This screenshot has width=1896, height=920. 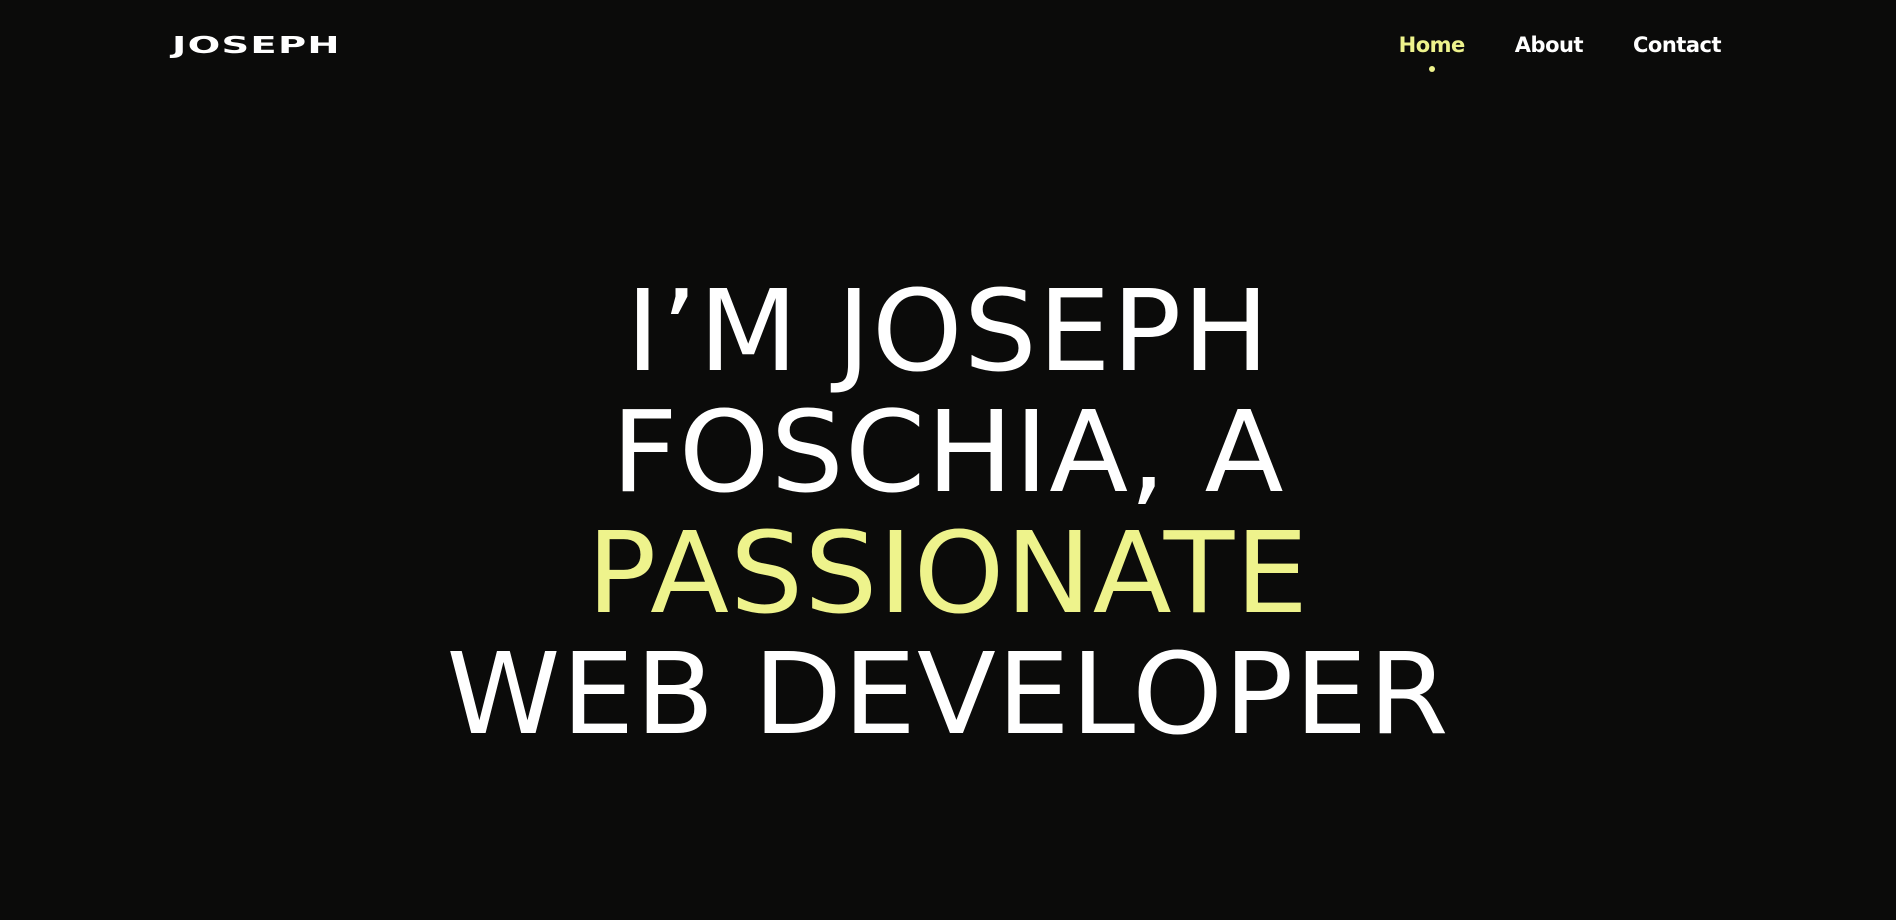 I want to click on hero-line-2: FOSCHIA, A, so click(x=948, y=453).